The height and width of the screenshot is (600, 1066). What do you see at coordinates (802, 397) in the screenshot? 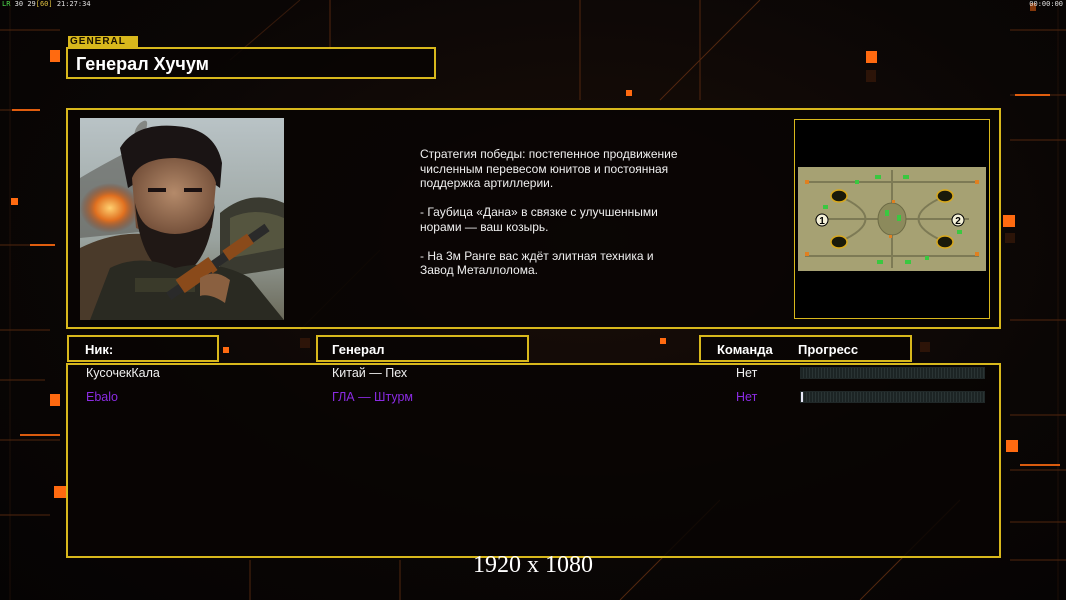
I see `player-row-2-progress-fill` at bounding box center [802, 397].